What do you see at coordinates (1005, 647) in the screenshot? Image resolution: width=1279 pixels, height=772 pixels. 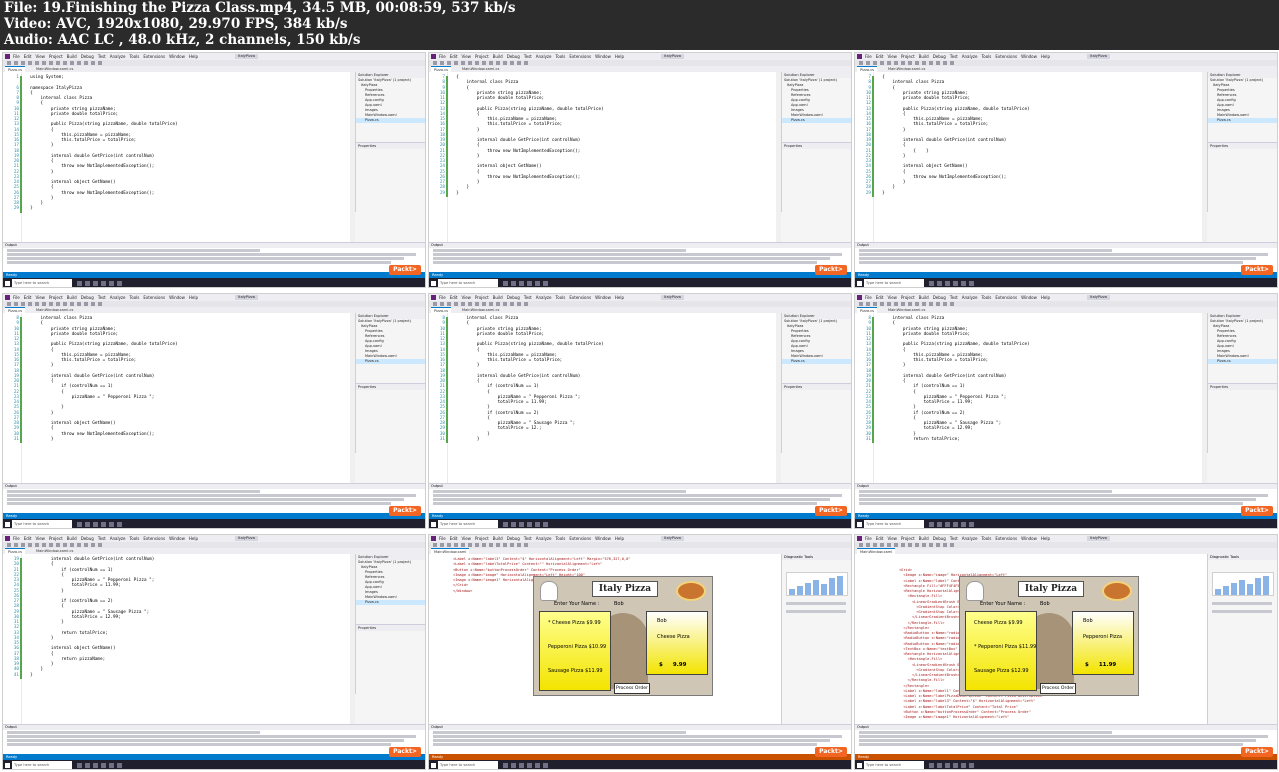 I see `pizza-radio-option: * Pepperoni Pizza $11.99` at bounding box center [1005, 647].